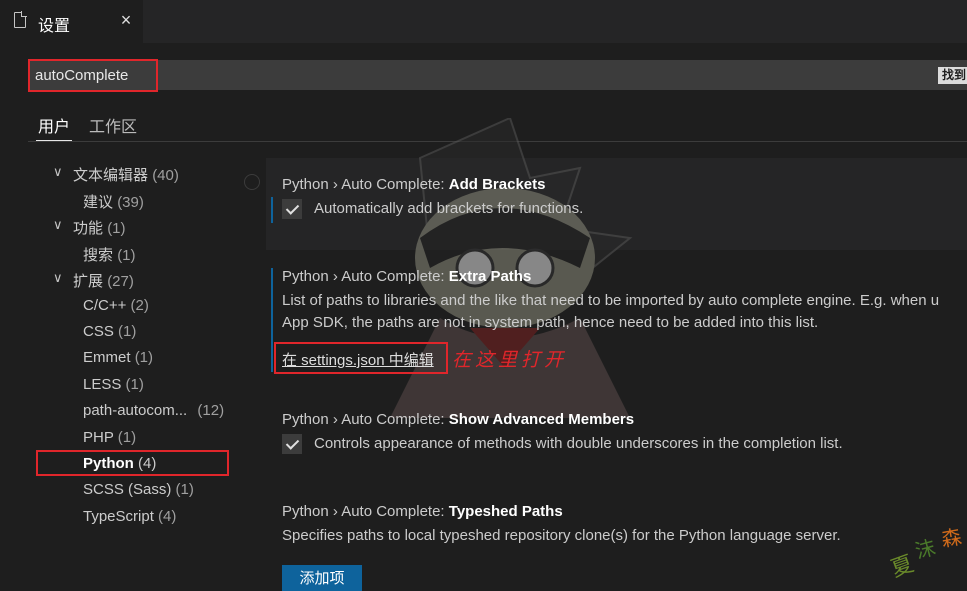  I want to click on toc-item-php: PHP (1), so click(109, 437).